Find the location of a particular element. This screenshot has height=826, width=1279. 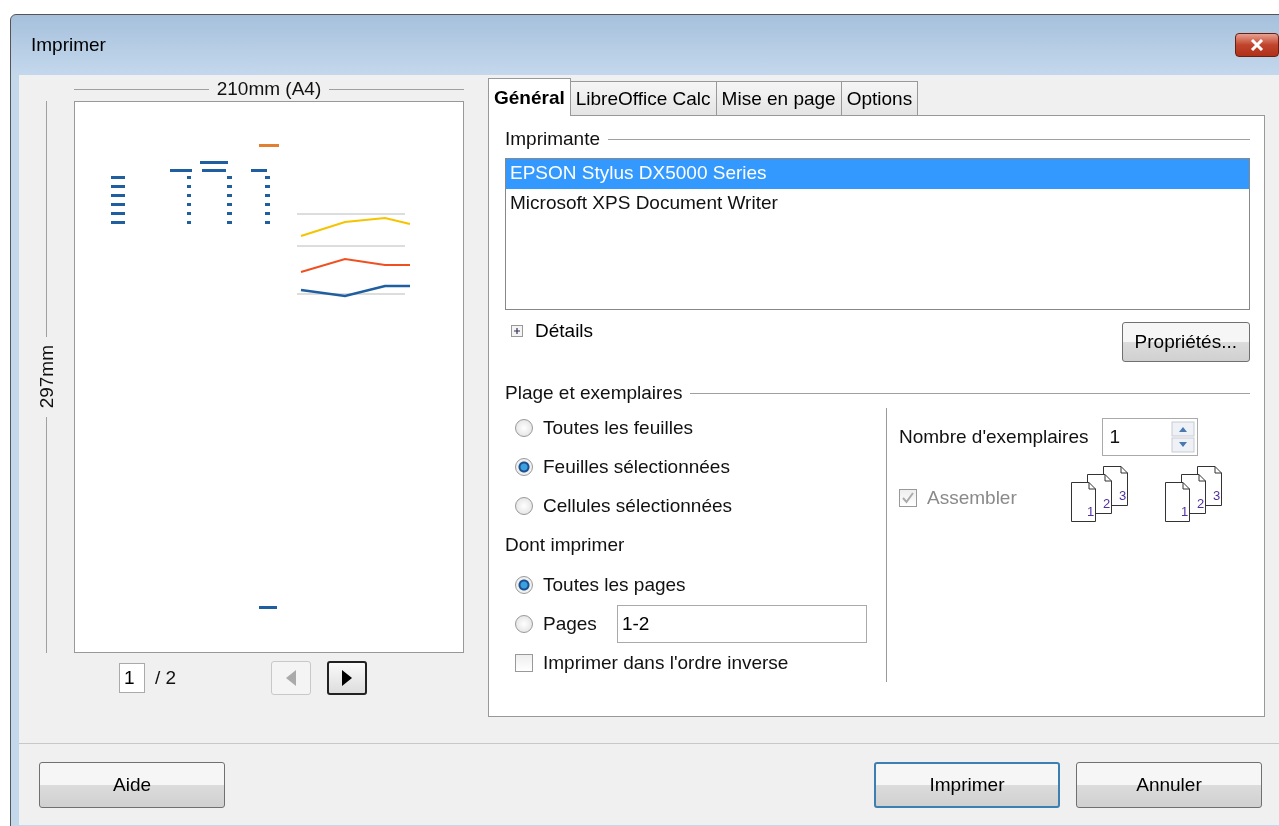

page-count: / 2 is located at coordinates (166, 678).